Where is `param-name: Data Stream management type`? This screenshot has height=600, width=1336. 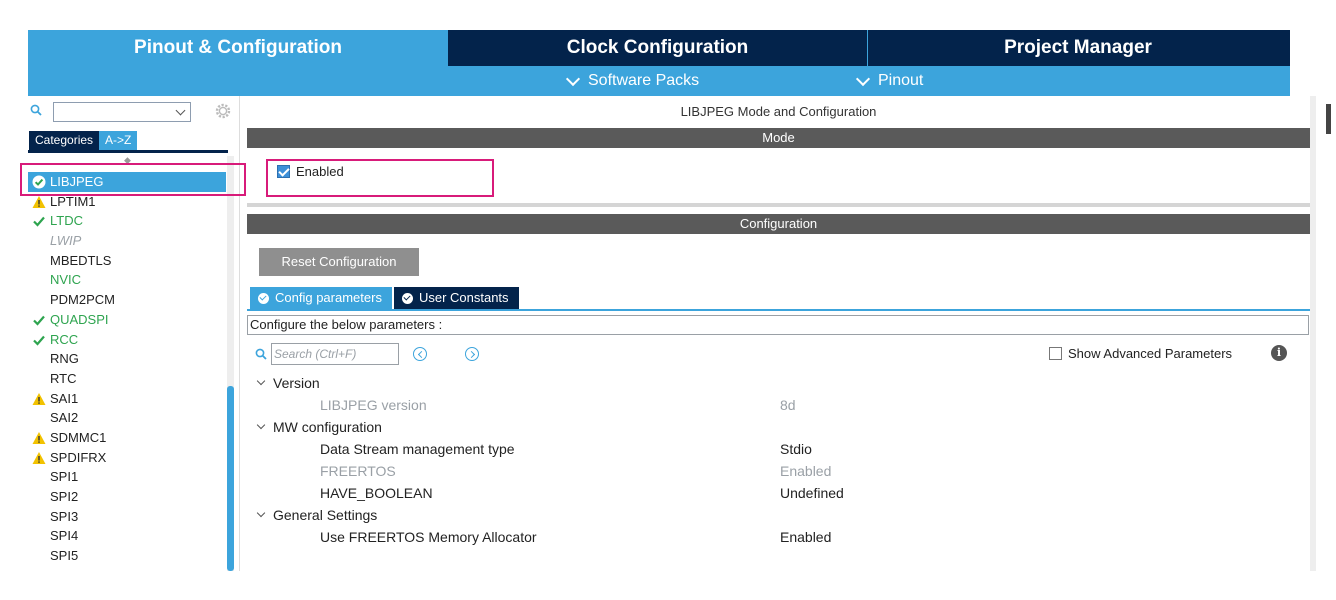
param-name: Data Stream management type is located at coordinates (417, 449).